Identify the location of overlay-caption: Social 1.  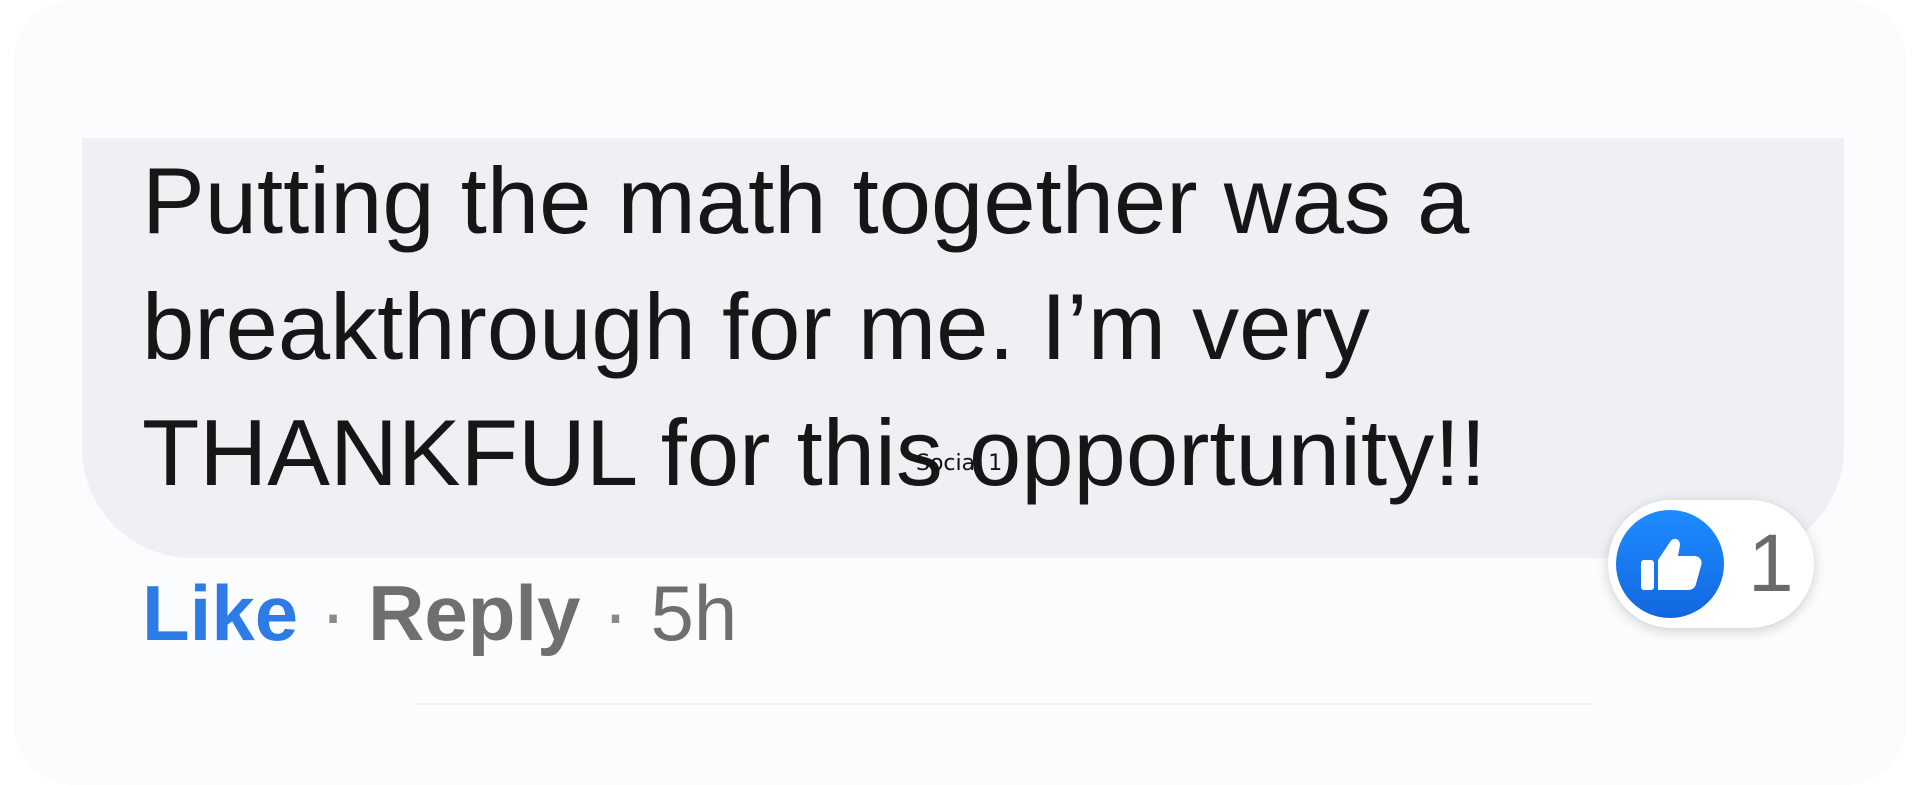
(959, 463).